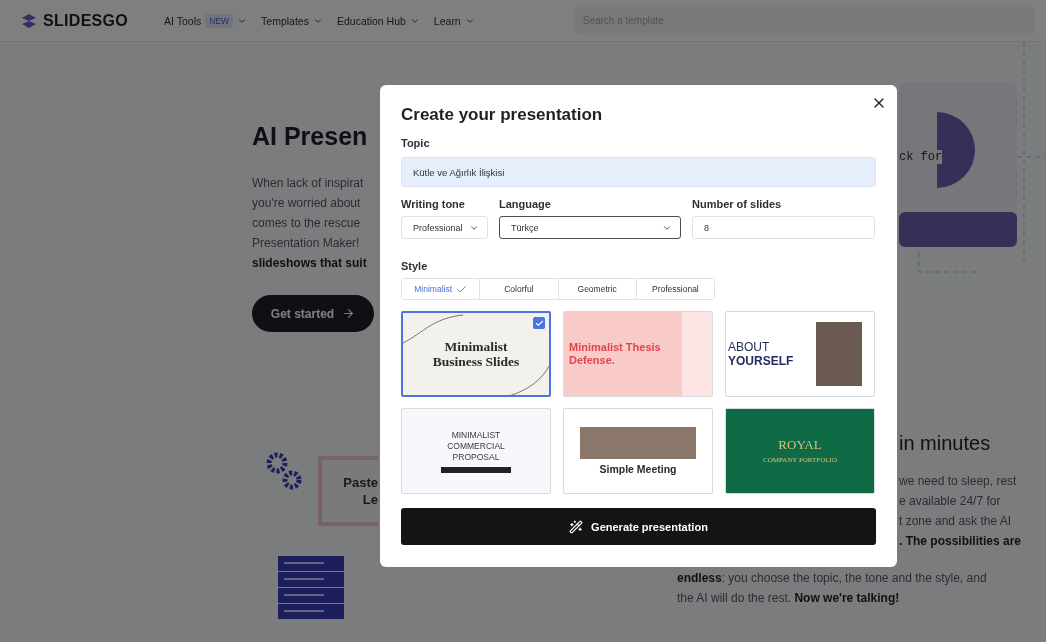  I want to click on hero-text: comes to the rescue, so click(307, 223).